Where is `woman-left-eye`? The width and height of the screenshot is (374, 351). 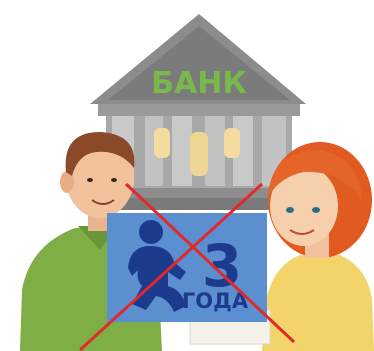
woman-left-eye is located at coordinates (290, 210).